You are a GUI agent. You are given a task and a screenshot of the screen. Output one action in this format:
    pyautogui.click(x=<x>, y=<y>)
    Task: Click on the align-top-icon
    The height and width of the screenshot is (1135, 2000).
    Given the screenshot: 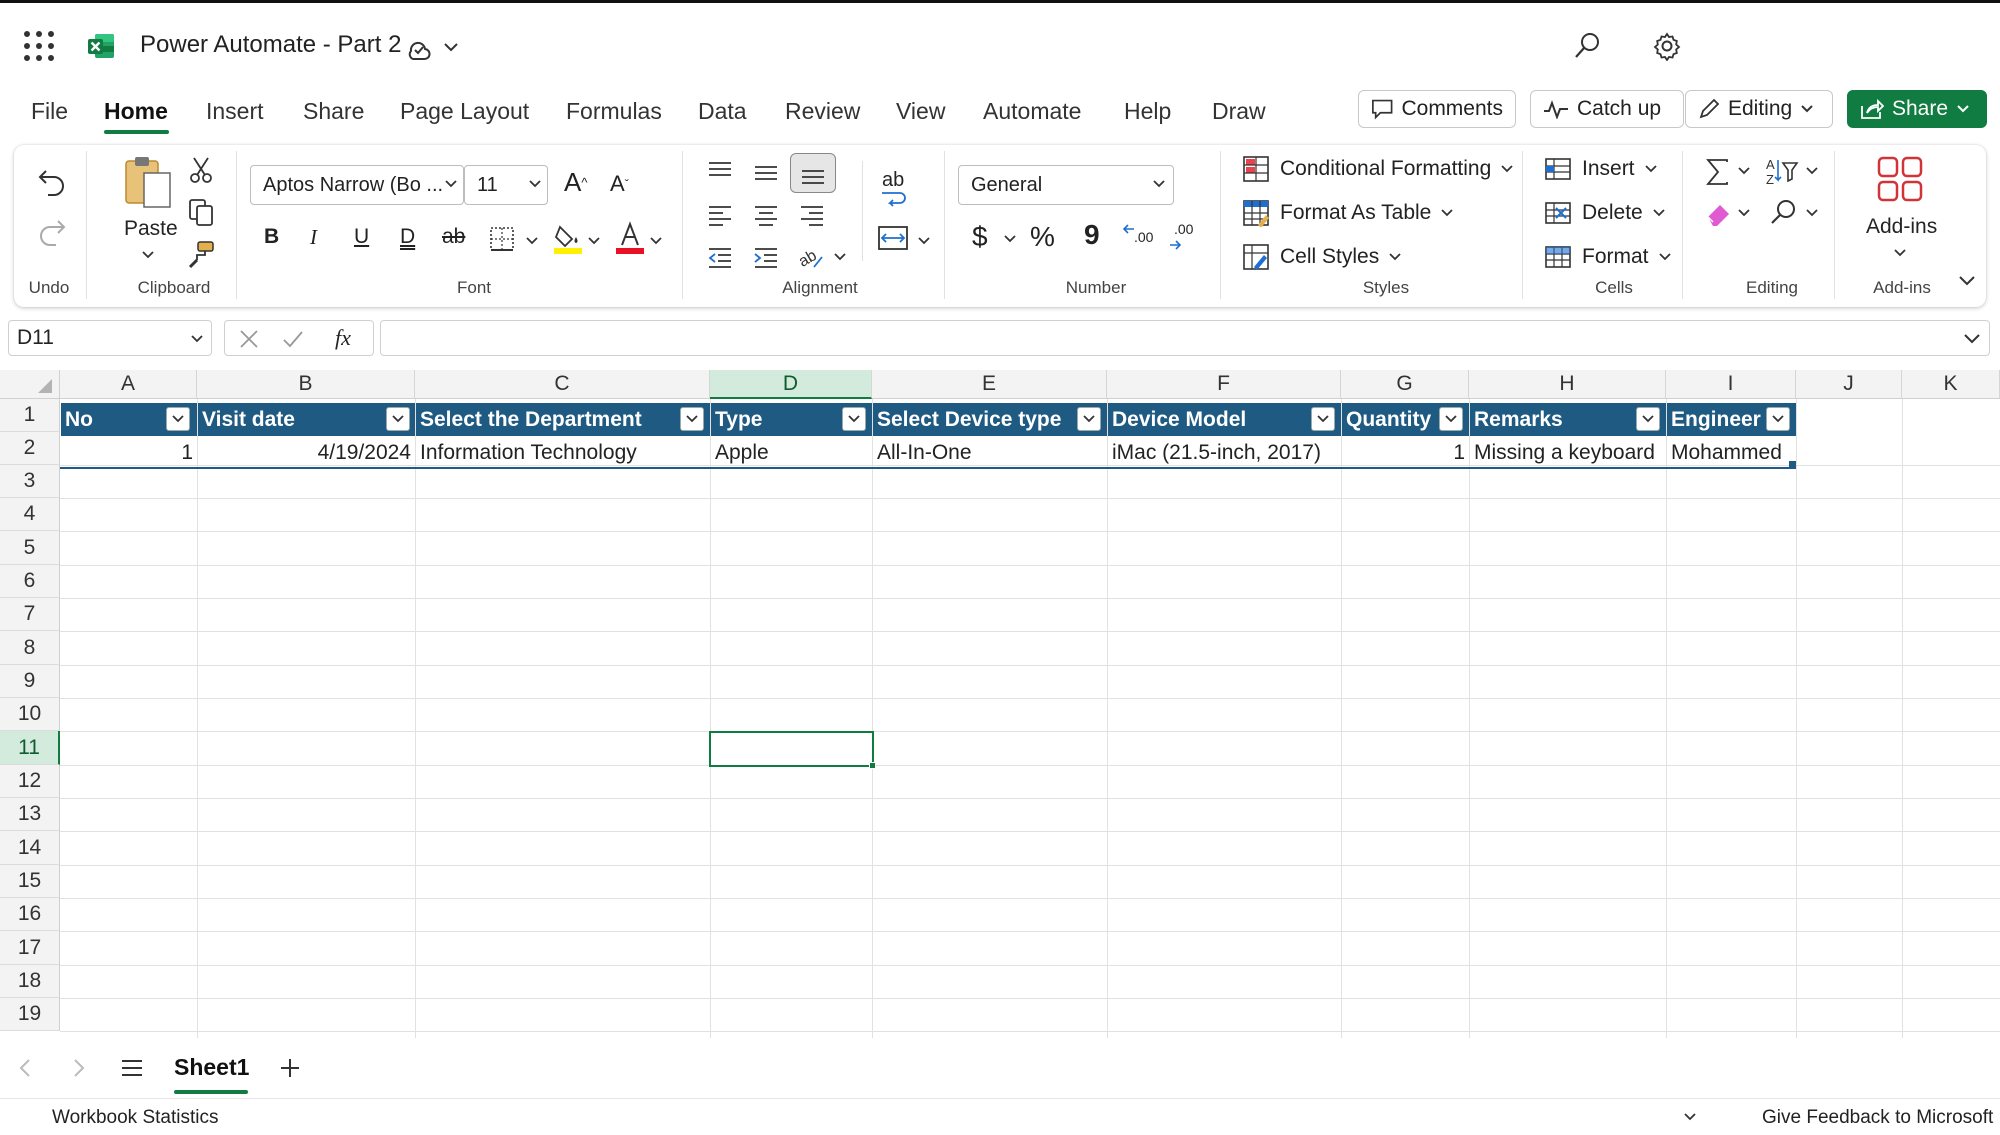 What is the action you would take?
    pyautogui.click(x=720, y=173)
    